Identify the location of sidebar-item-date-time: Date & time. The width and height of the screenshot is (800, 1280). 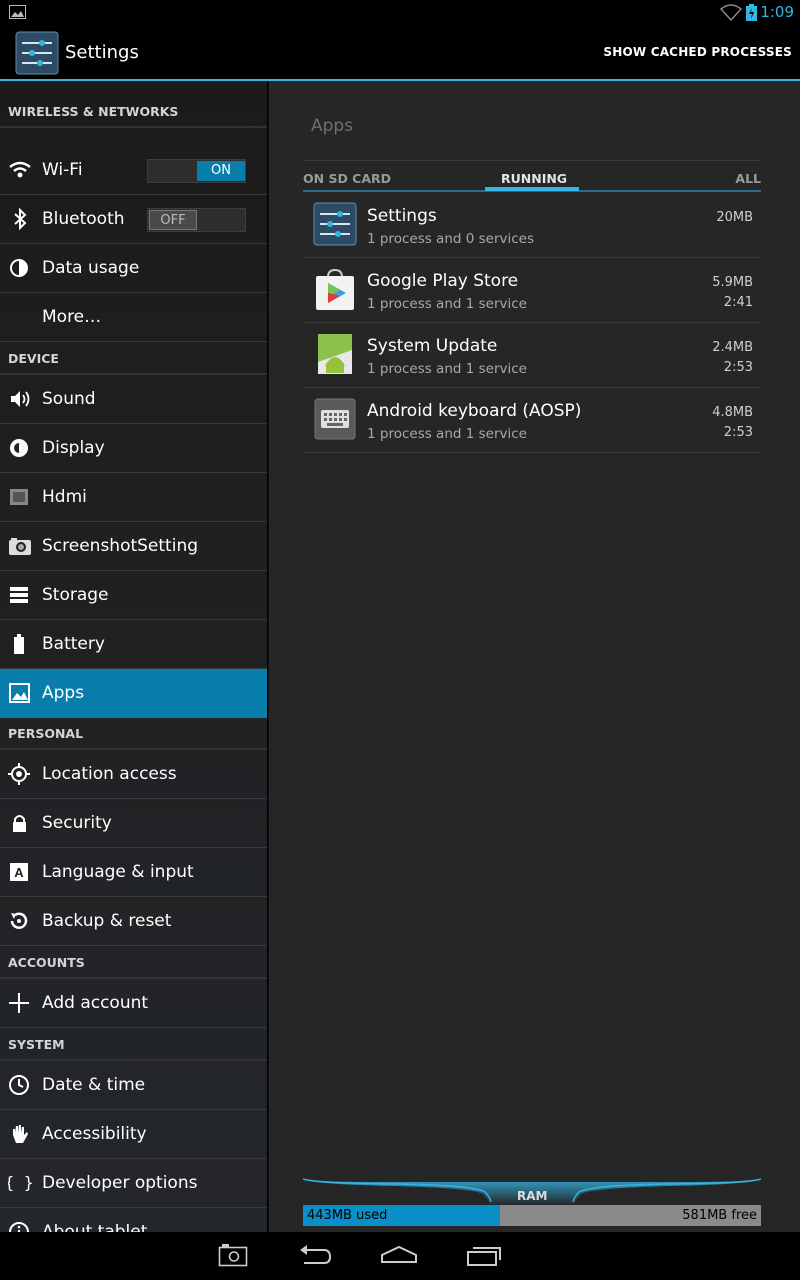
(133, 1085).